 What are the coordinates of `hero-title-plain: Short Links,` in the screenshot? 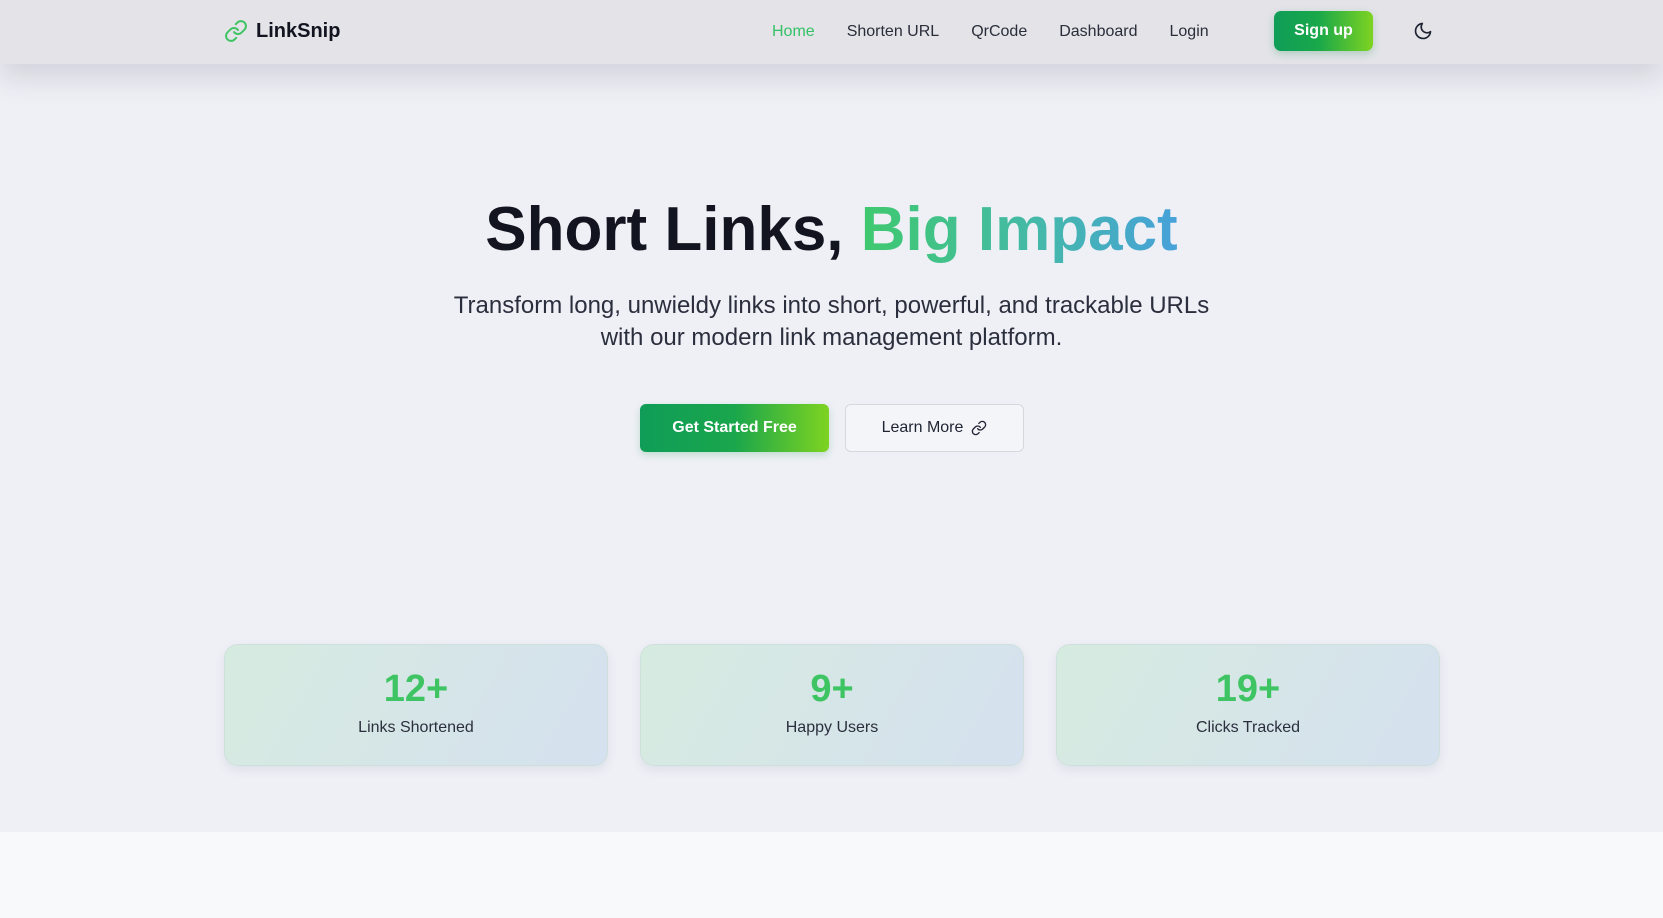 It's located at (673, 229).